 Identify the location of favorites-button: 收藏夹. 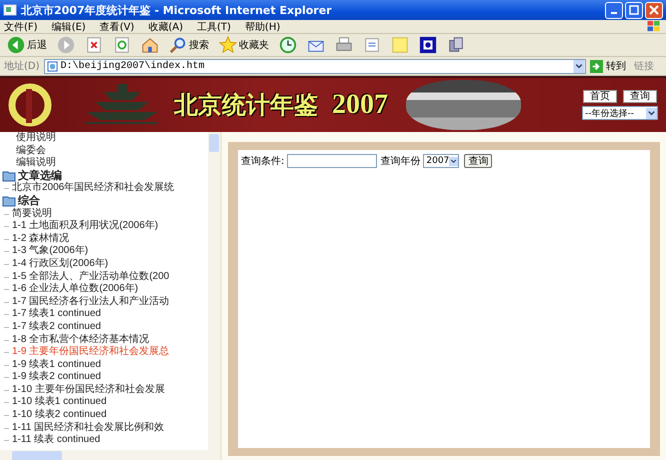
(244, 45).